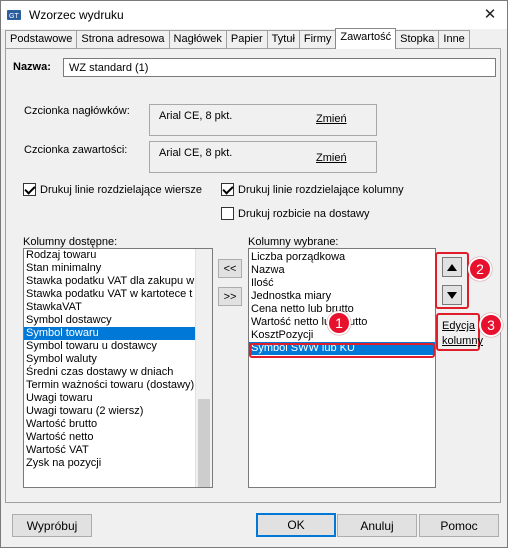 The image size is (508, 548). Describe the element at coordinates (118, 398) in the screenshot. I see `list-item: Uwagi towaru` at that location.